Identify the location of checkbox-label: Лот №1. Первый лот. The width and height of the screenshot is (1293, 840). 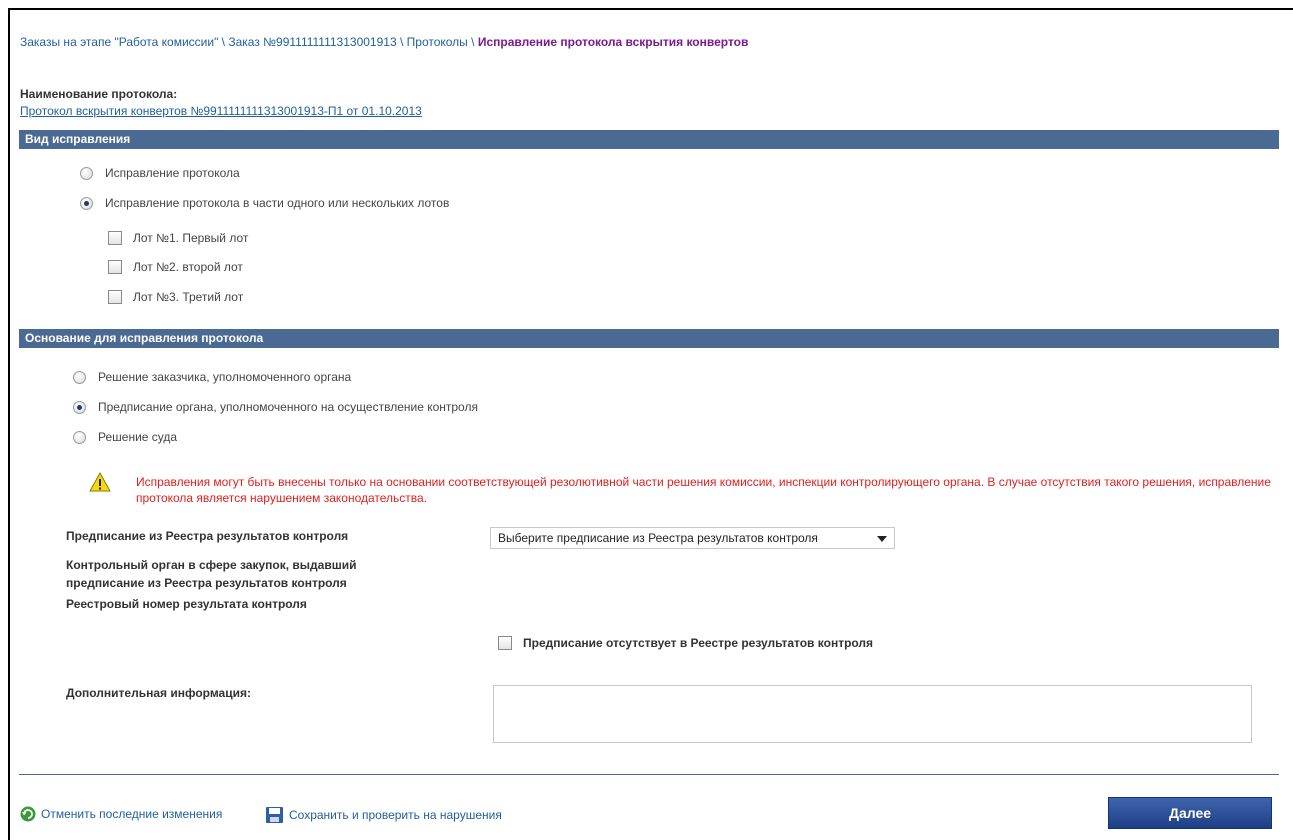
(191, 238).